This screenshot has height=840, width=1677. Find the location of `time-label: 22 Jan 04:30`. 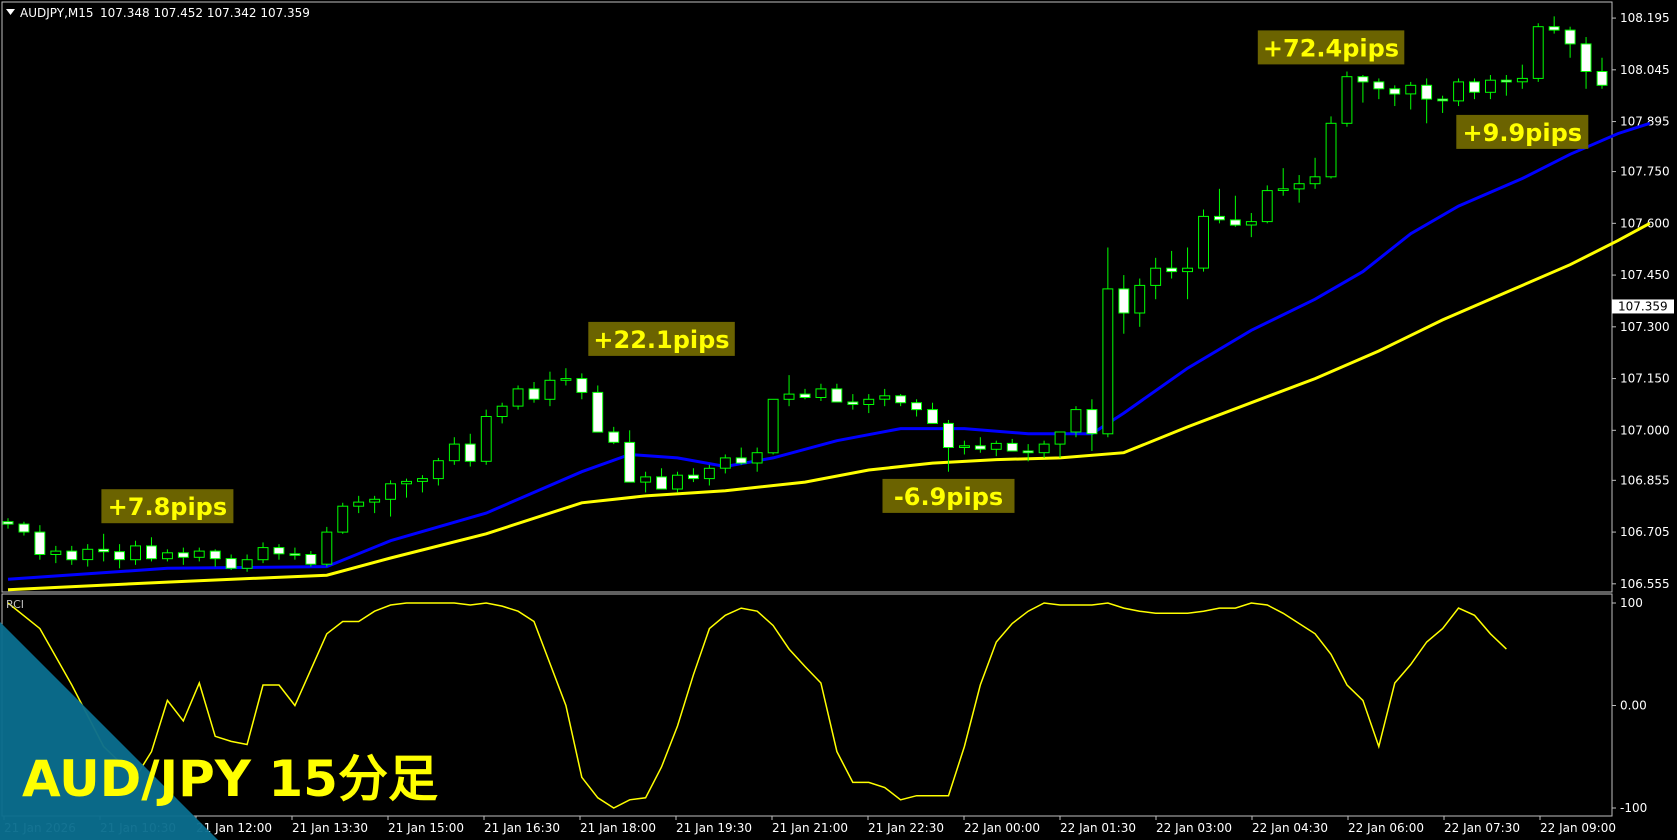

time-label: 22 Jan 04:30 is located at coordinates (1290, 828).